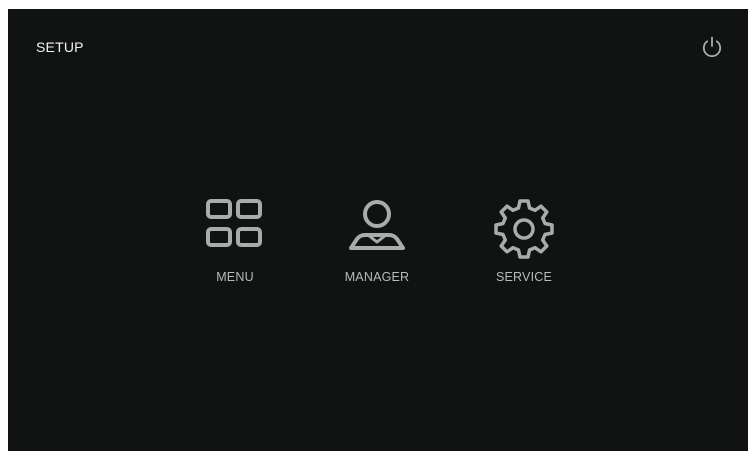 The image size is (748, 451). I want to click on page-title: SETUP, so click(60, 47).